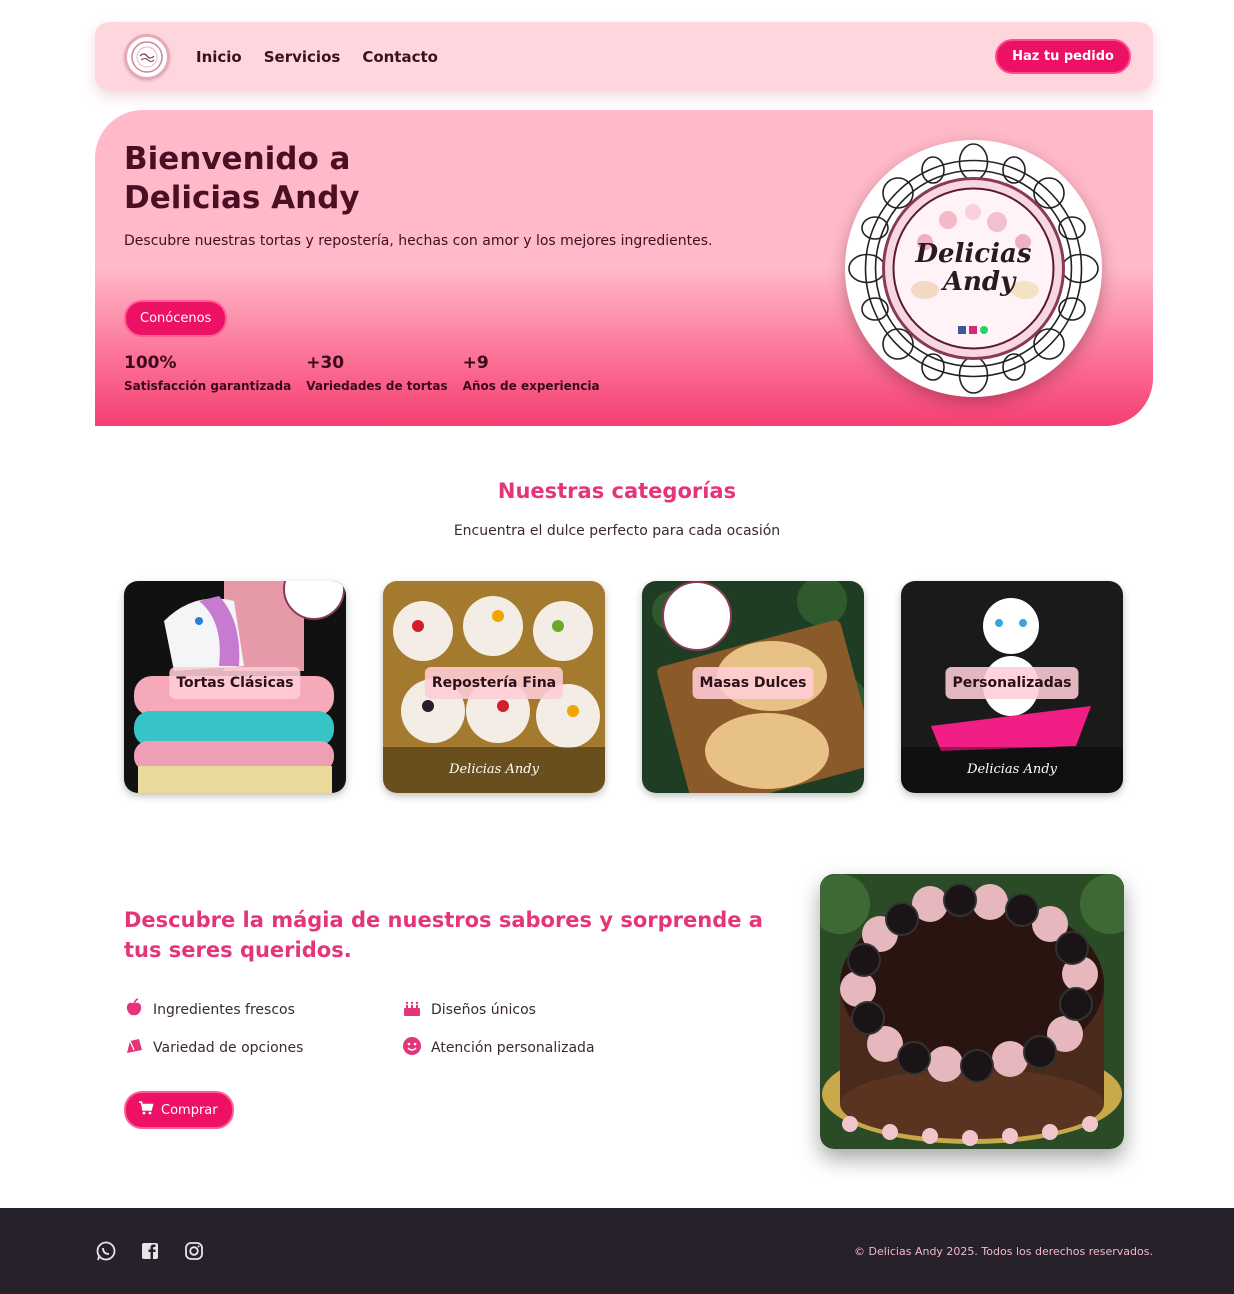 The height and width of the screenshot is (1294, 1234). Describe the element at coordinates (377, 386) in the screenshot. I see `stat-label: Variedades de tortas` at that location.